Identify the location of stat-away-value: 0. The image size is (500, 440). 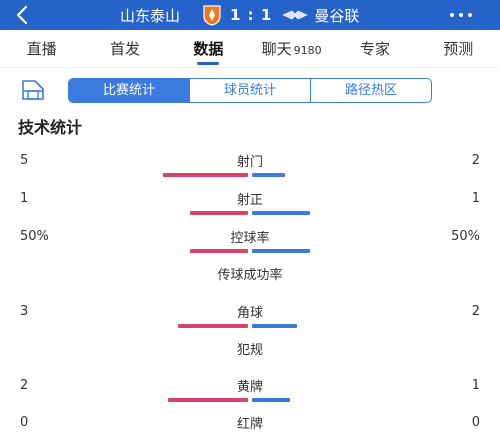
(475, 422).